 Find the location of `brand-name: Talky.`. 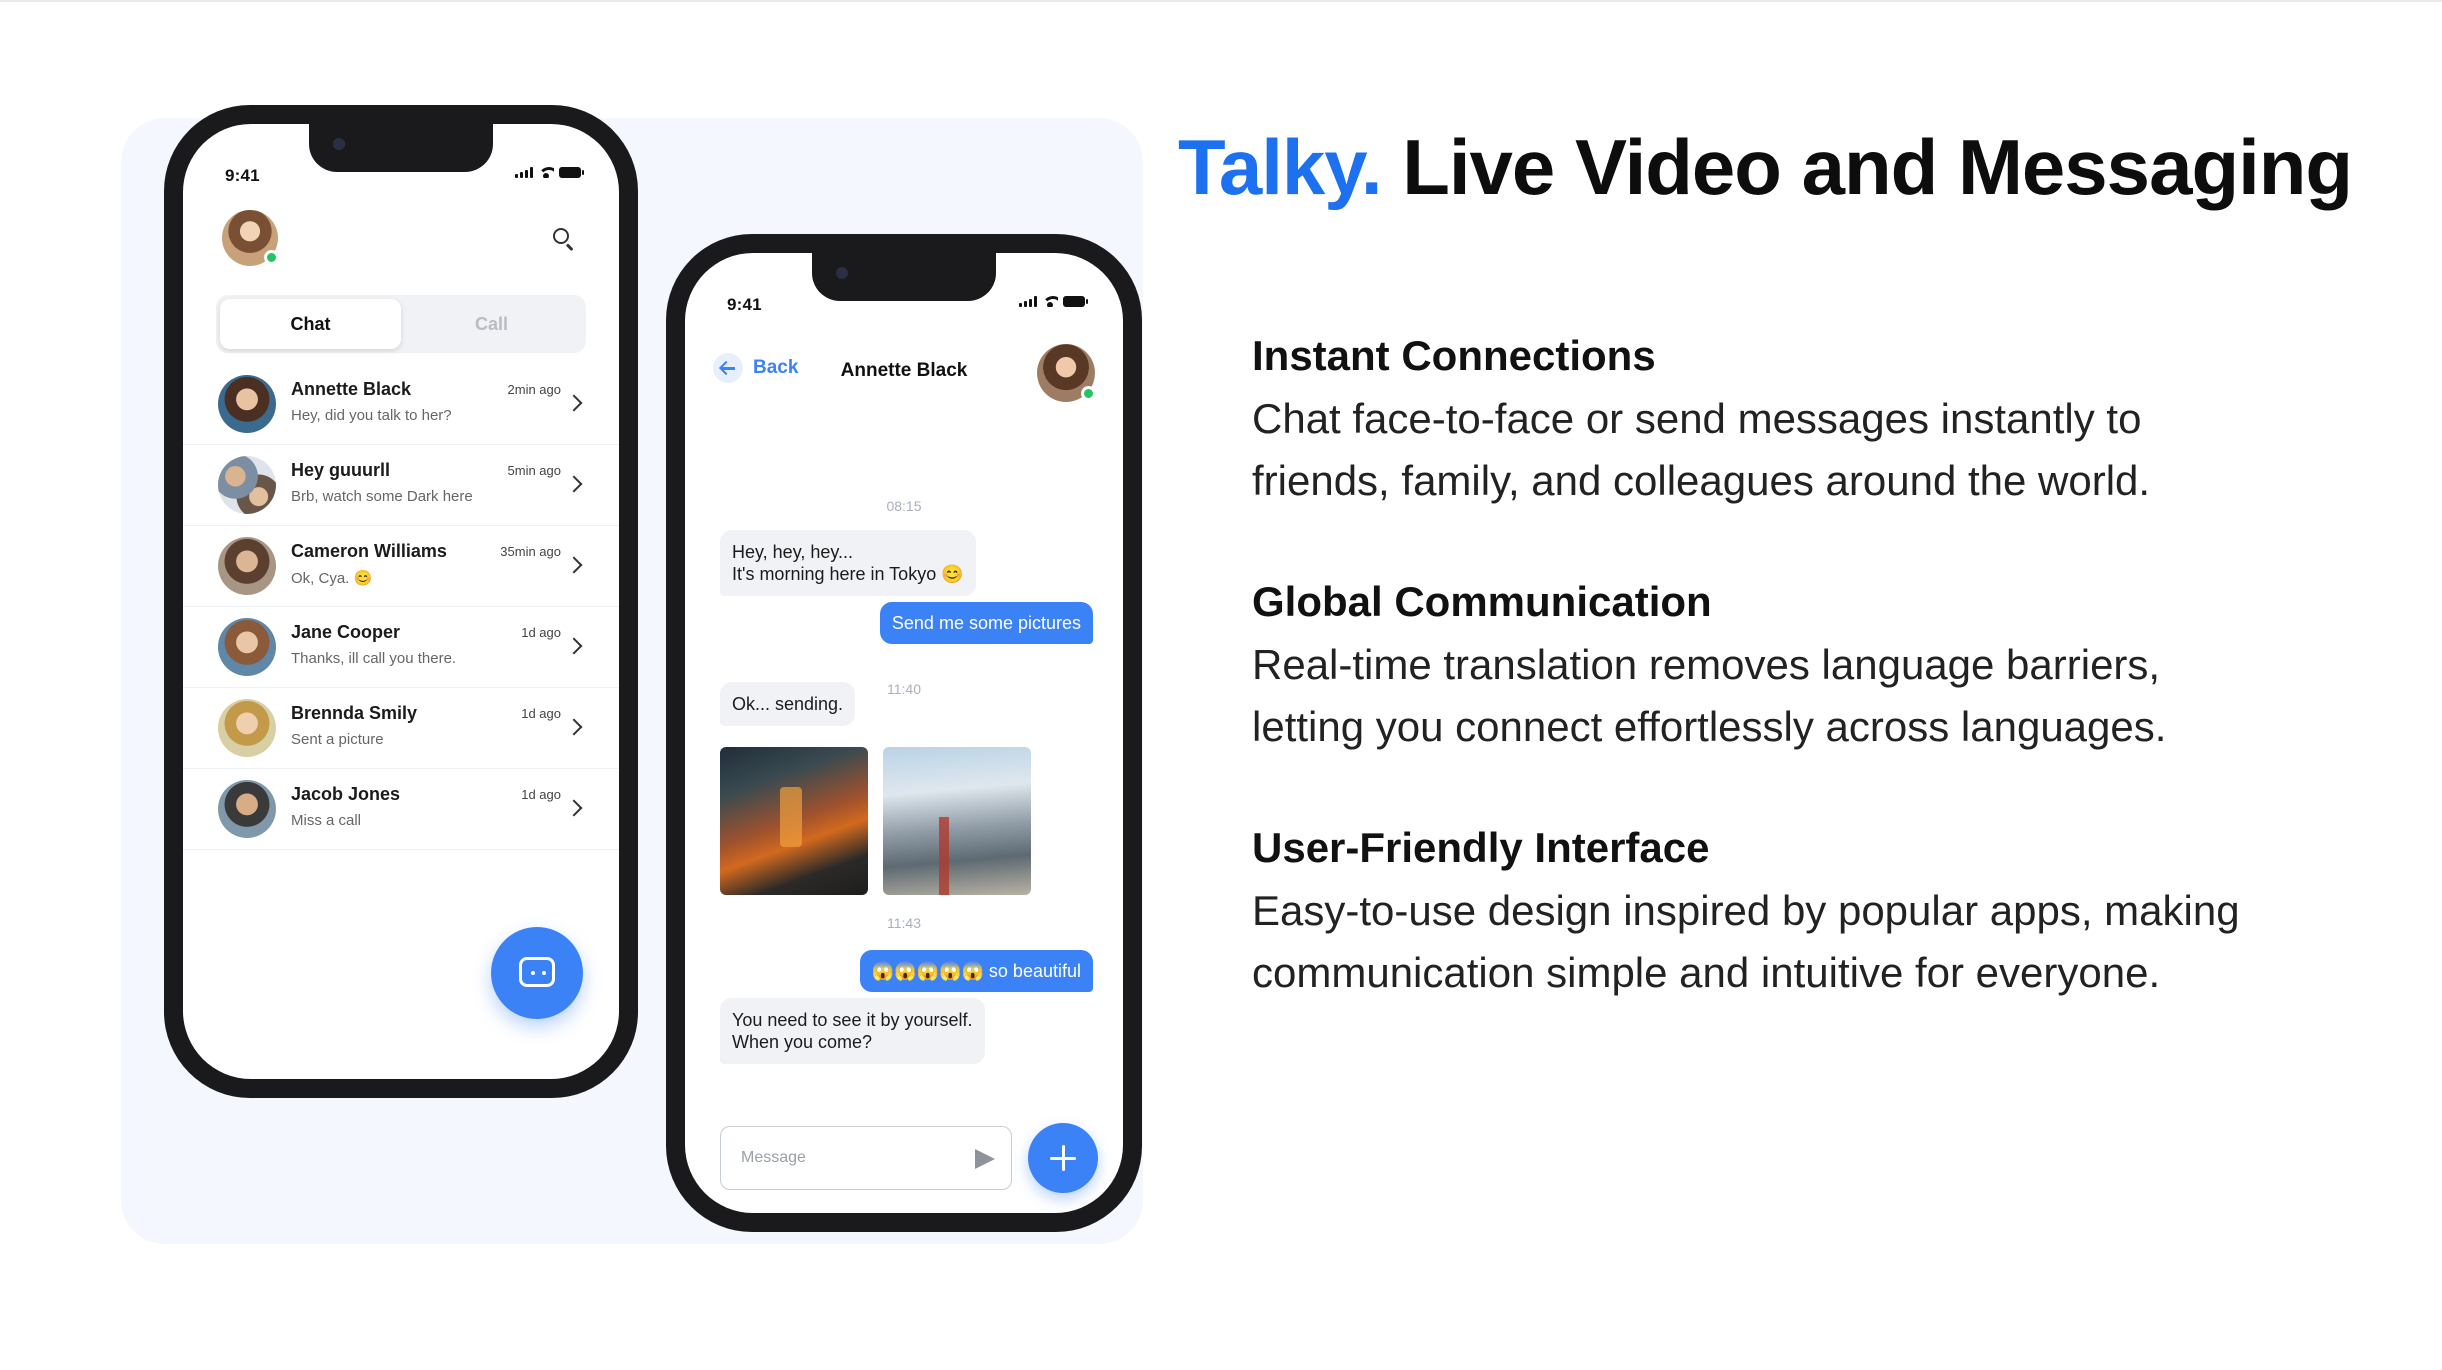

brand-name: Talky. is located at coordinates (1280, 167).